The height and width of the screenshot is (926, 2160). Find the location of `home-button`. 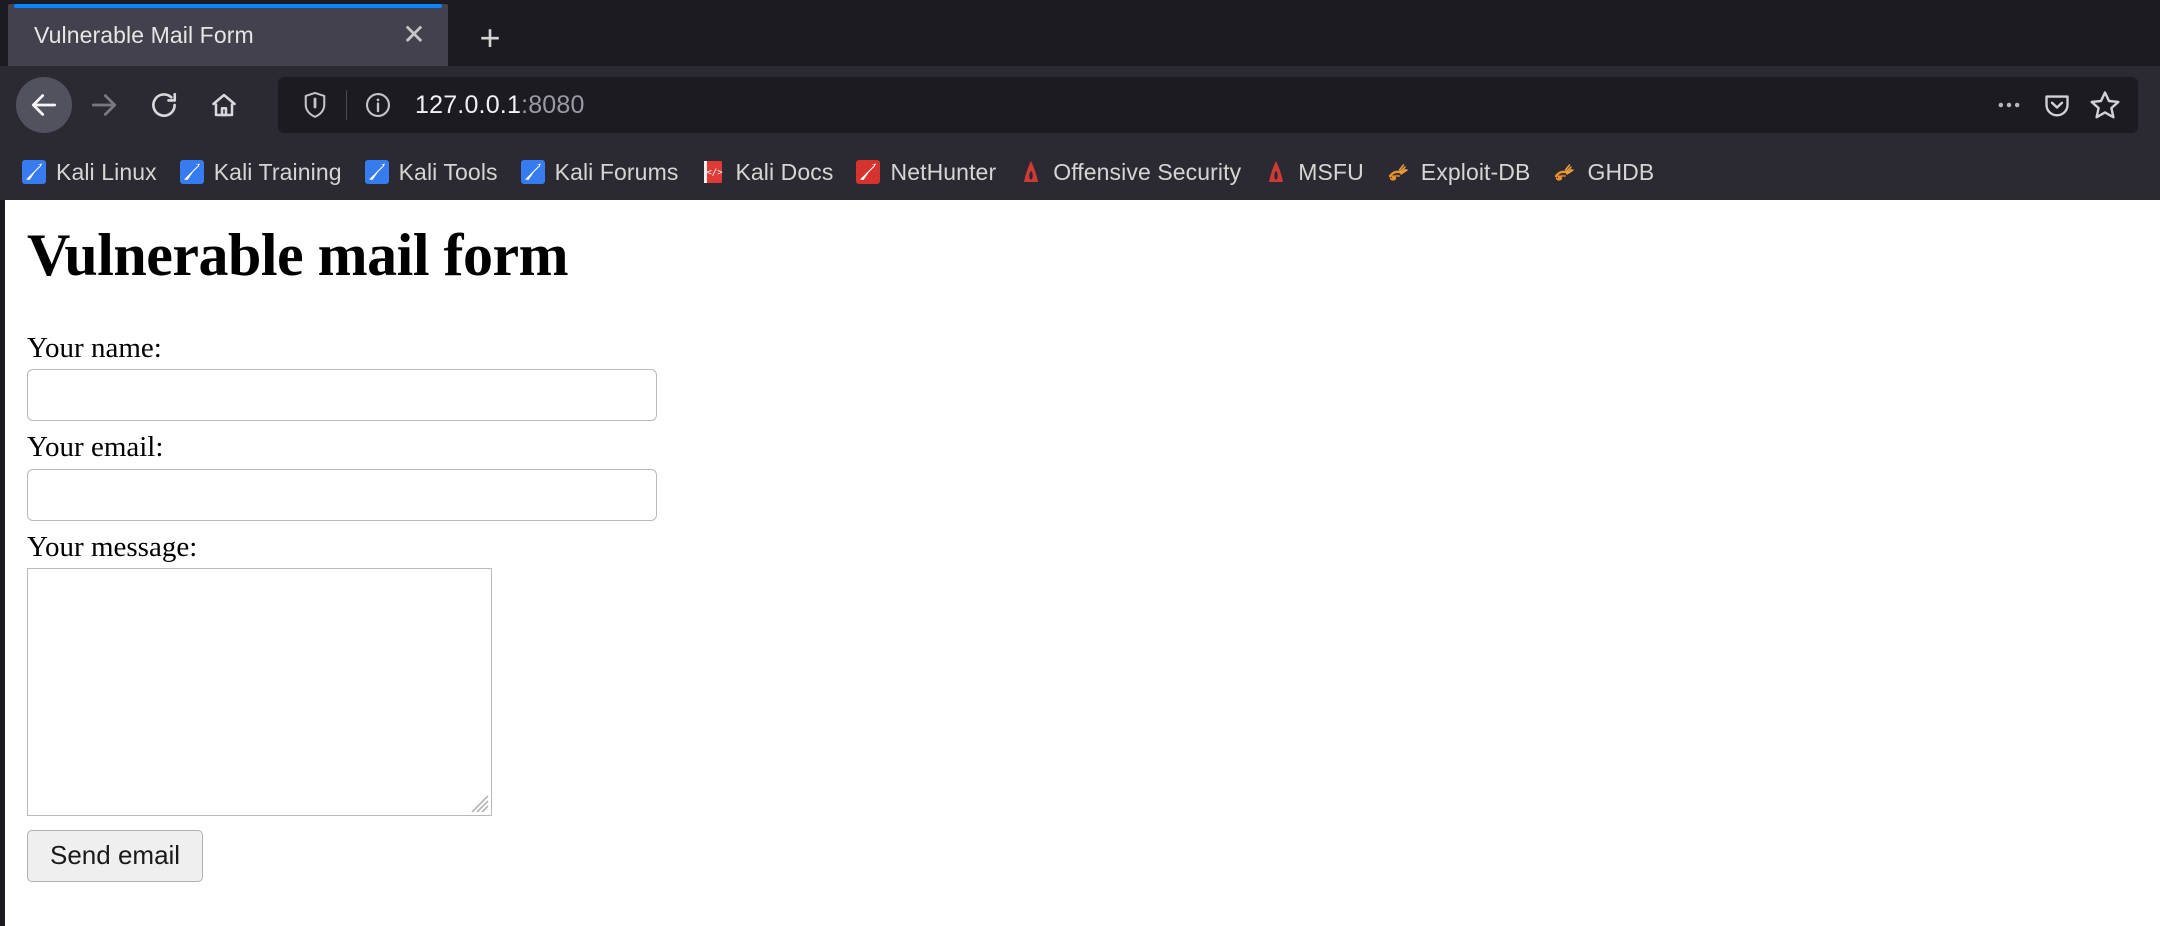

home-button is located at coordinates (224, 105).